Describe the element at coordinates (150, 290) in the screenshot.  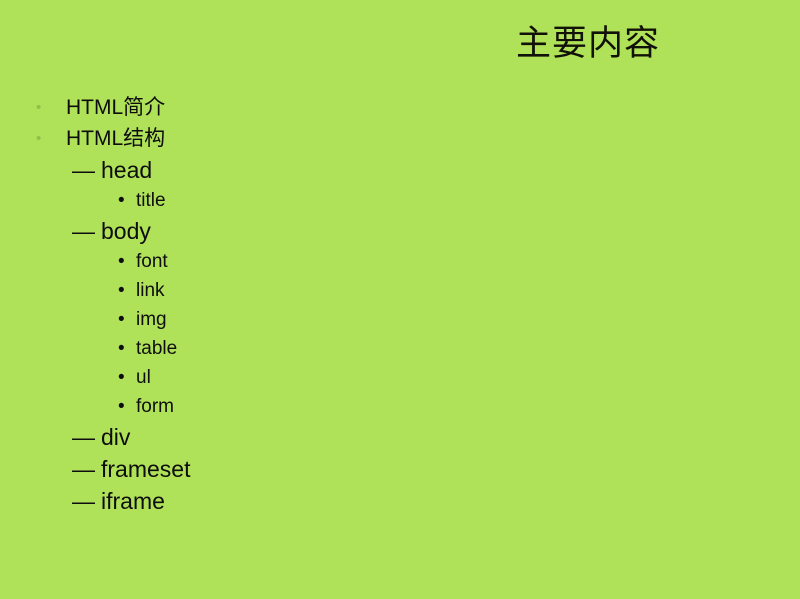
I see `outline-item-label: link` at that location.